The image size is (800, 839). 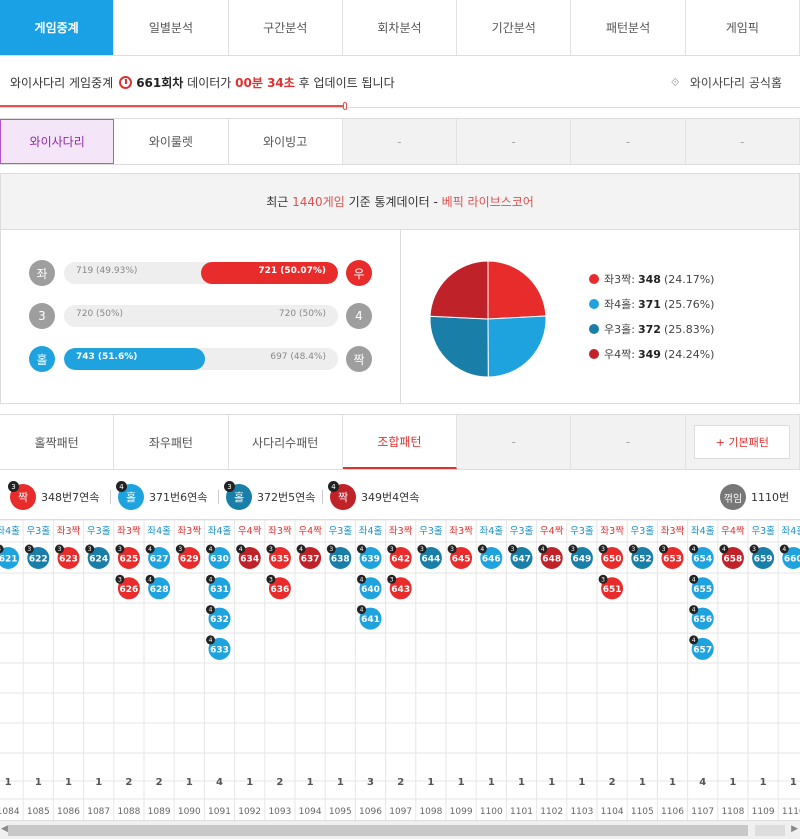 I want to click on stats-head-games: 1440게임, so click(x=318, y=202).